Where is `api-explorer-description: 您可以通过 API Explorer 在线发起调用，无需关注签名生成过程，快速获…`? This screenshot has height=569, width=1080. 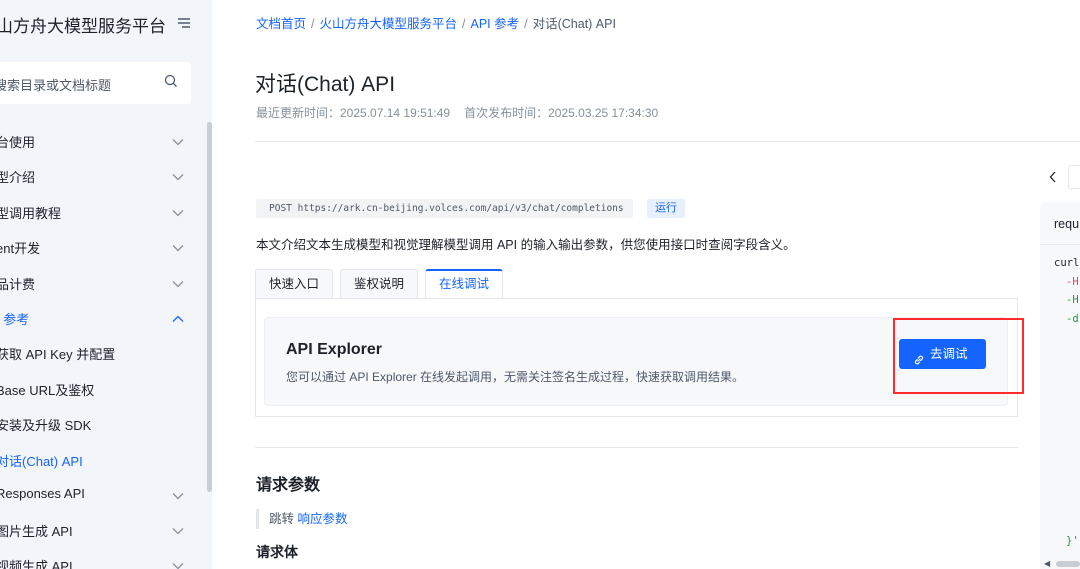
api-explorer-description: 您可以通过 API Explorer 在线发起调用，无需关注签名生成过程，快速获… is located at coordinates (515, 377).